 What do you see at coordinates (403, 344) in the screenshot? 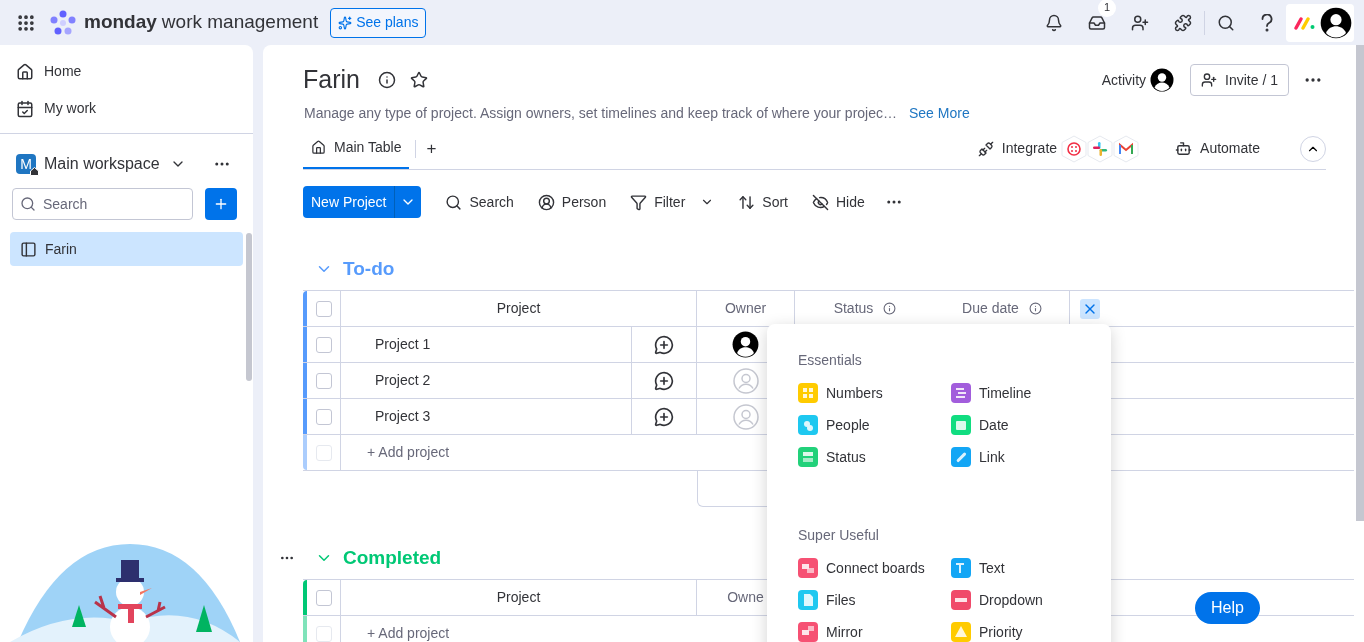
I see `item-name: Project 1` at bounding box center [403, 344].